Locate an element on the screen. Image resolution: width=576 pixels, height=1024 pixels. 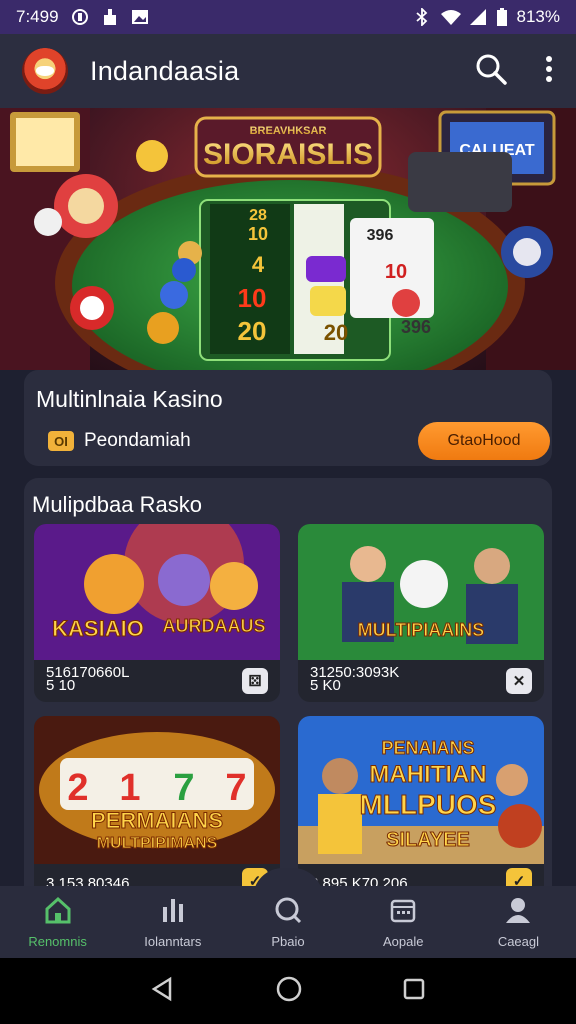
nav-label: Renomnis is located at coordinates (57, 941).